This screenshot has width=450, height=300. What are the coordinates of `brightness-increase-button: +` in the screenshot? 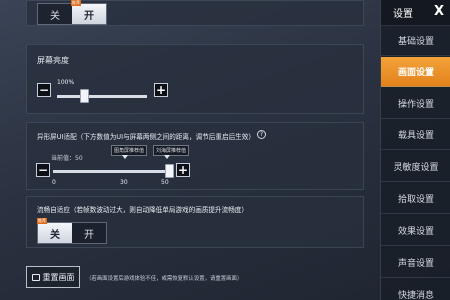 It's located at (161, 90).